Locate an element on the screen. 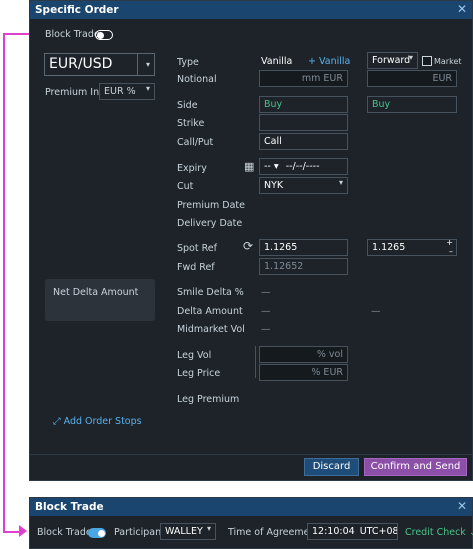  block-trade-titlebar: Block Trade ✕ is located at coordinates (251, 507).